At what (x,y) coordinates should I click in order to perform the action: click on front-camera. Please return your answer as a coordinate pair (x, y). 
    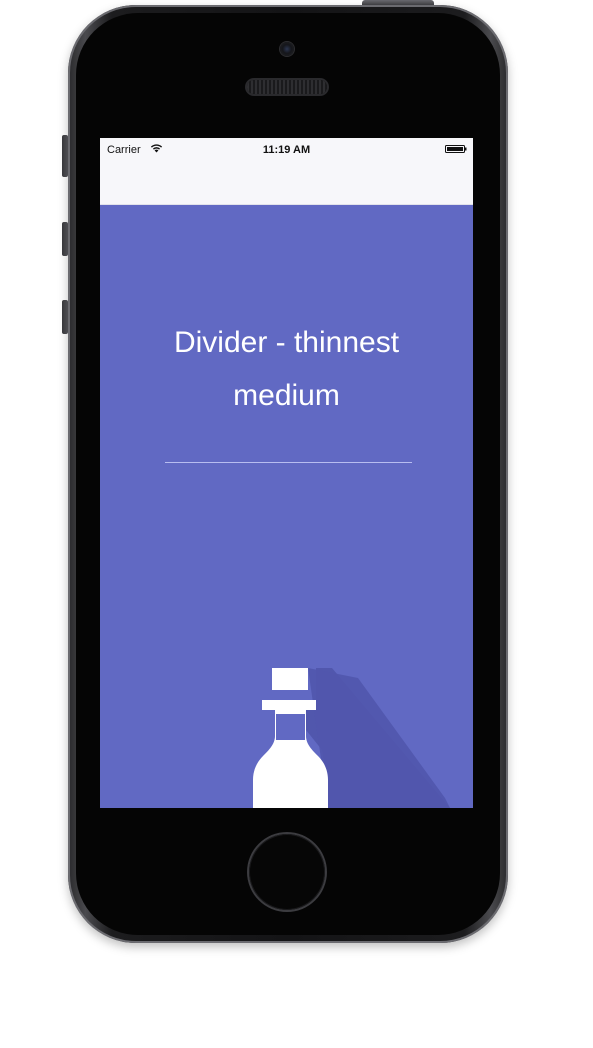
    Looking at the image, I should click on (287, 49).